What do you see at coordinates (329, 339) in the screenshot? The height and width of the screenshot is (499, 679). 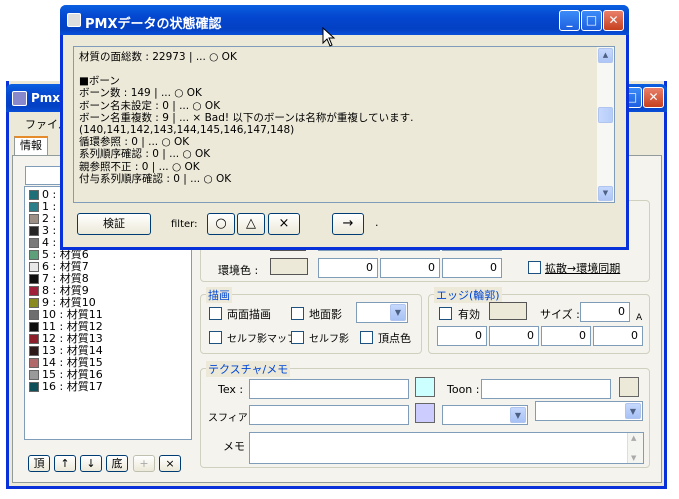 I see `self-shadow-label: セルフ影` at bounding box center [329, 339].